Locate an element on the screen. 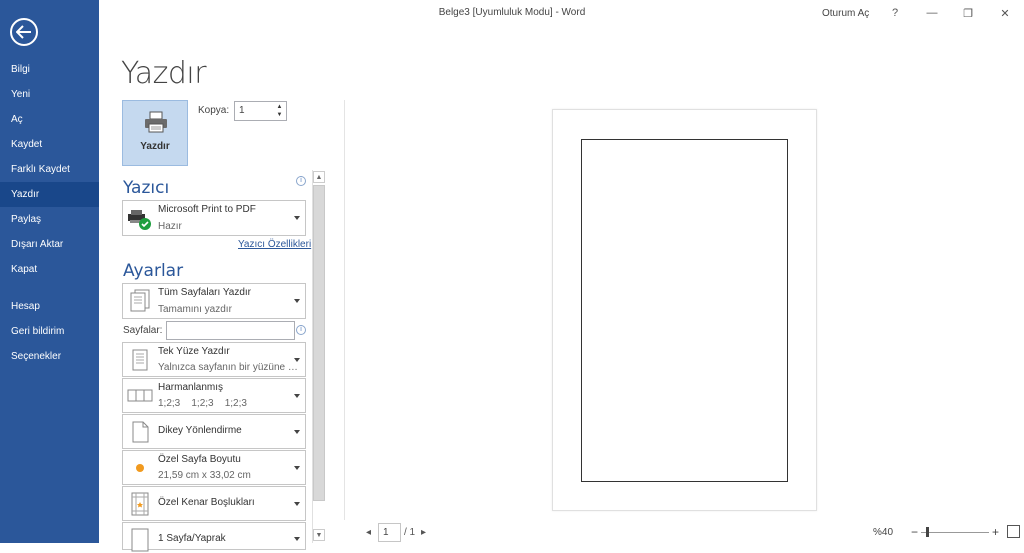 The height and width of the screenshot is (553, 1024). spin-down-icon: ▼ is located at coordinates (279, 115).